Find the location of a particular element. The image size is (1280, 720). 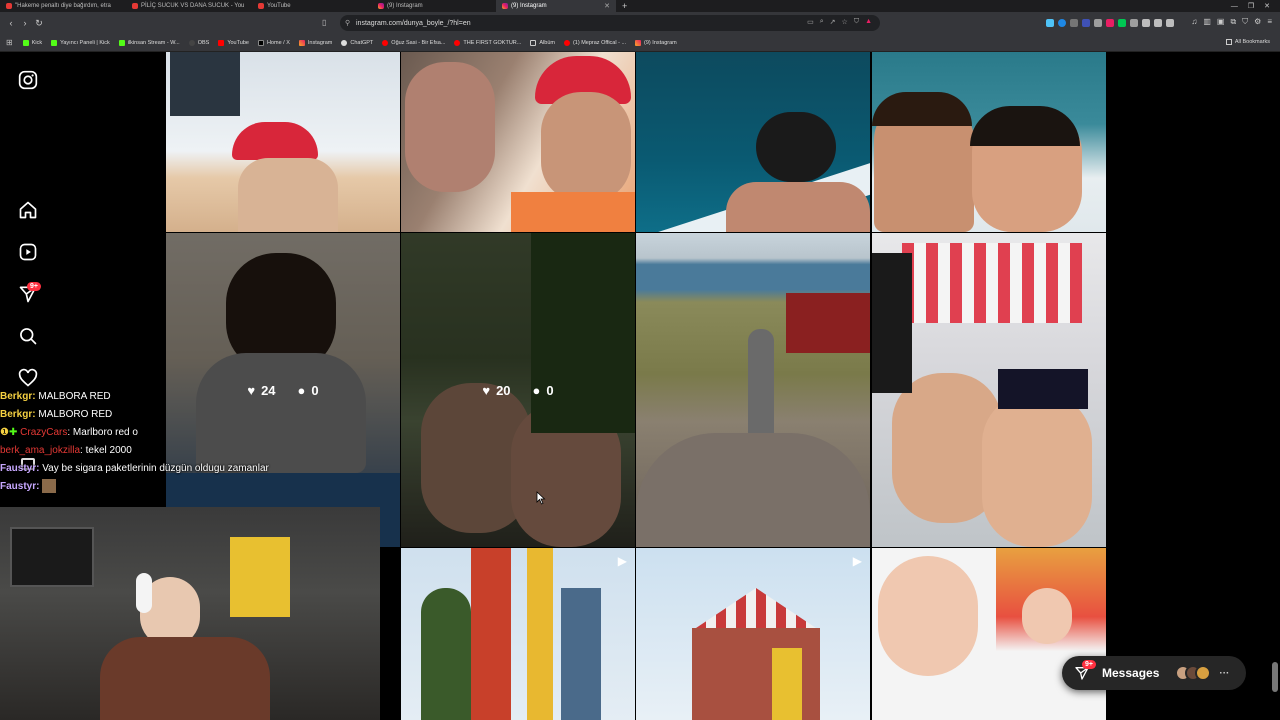

bookmark-item: (9) Instagram is located at coordinates (656, 42).